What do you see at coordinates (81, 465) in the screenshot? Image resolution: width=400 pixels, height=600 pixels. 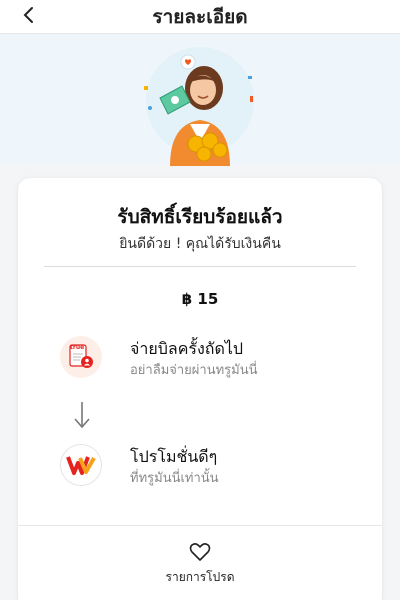 I see `truemoney-logo-icon` at bounding box center [81, 465].